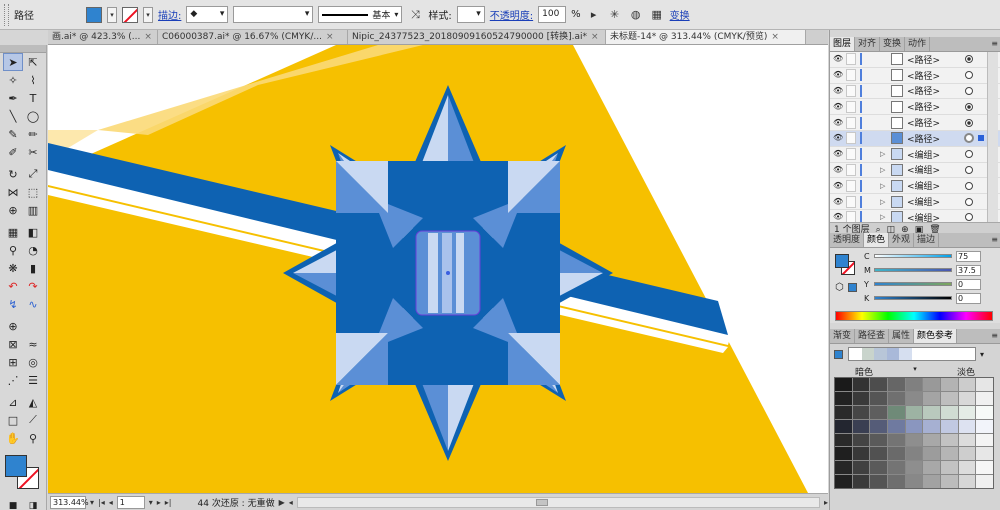  I want to click on variable-width-field: ▾, so click(273, 14).